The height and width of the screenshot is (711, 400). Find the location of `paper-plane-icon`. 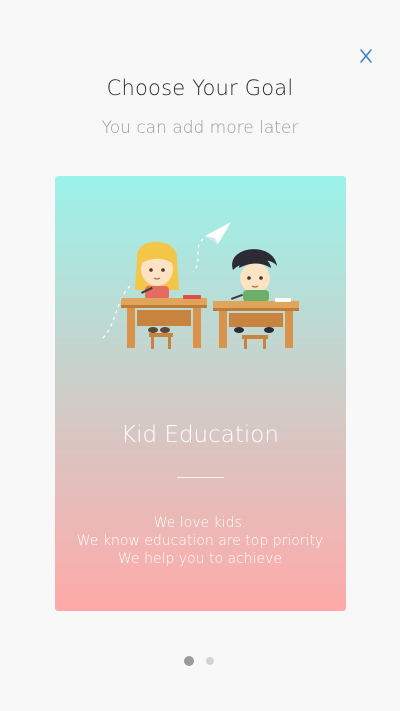

paper-plane-icon is located at coordinates (218, 233).